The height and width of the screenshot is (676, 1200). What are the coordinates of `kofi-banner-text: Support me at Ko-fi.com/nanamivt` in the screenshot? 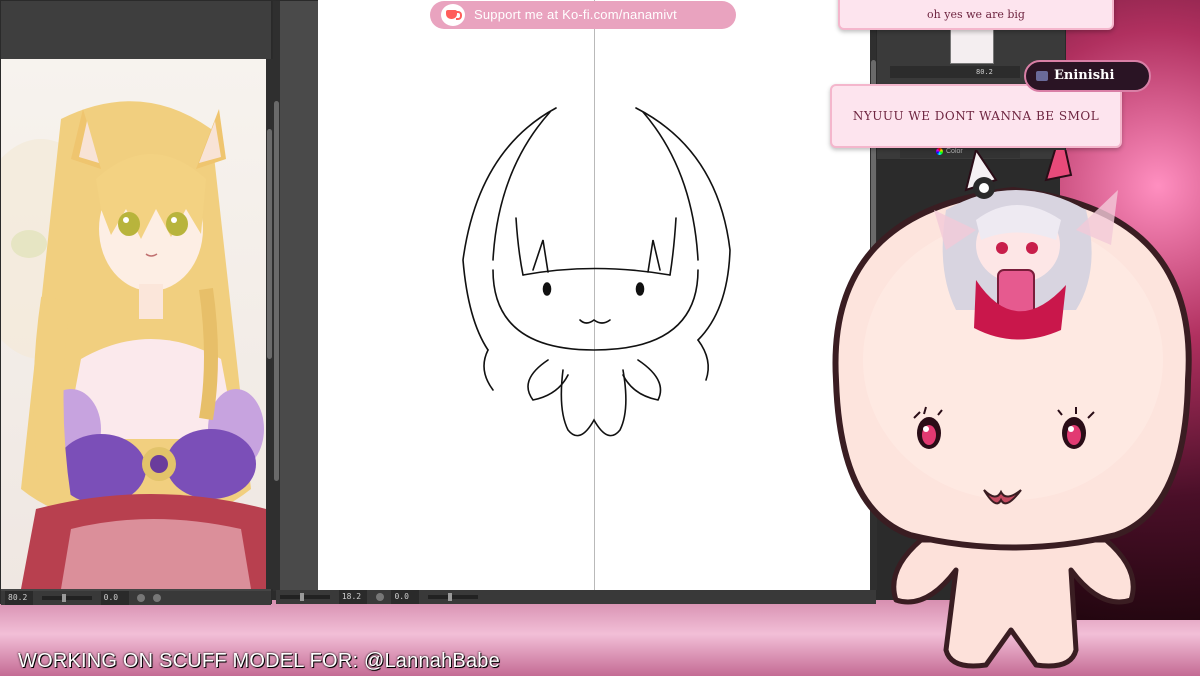 It's located at (575, 14).